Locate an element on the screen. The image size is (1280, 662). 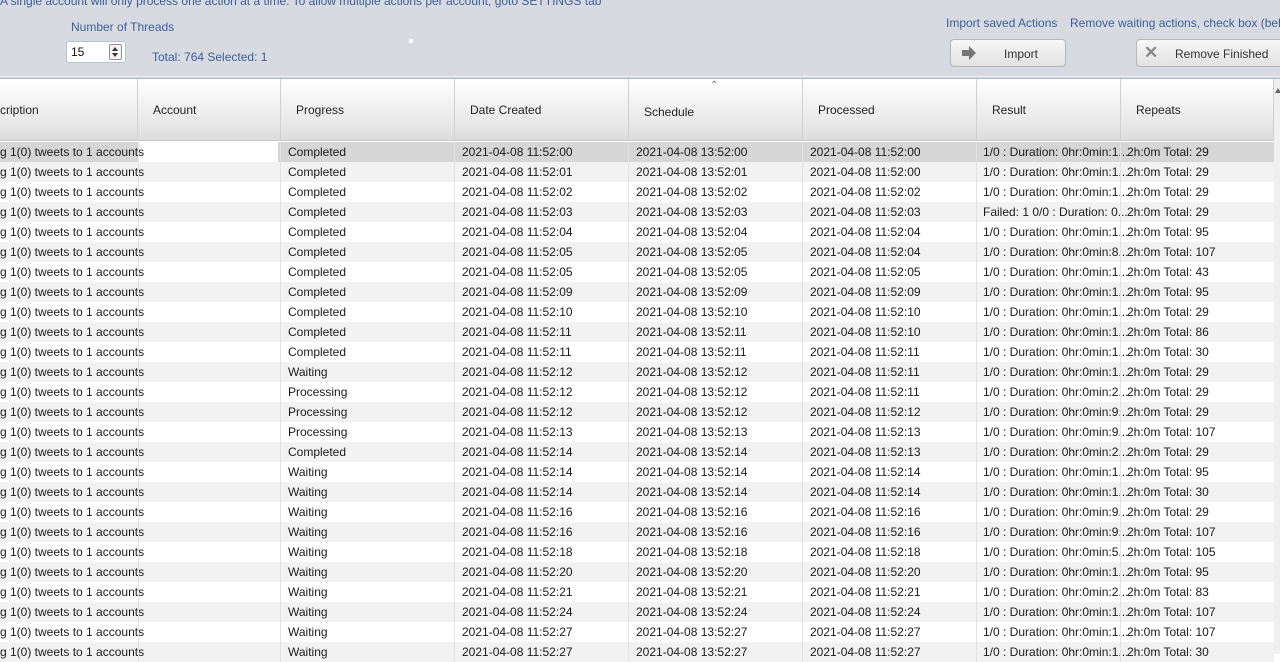
cell-date-created: 2021-04-08 11:52:04 is located at coordinates (517, 232).